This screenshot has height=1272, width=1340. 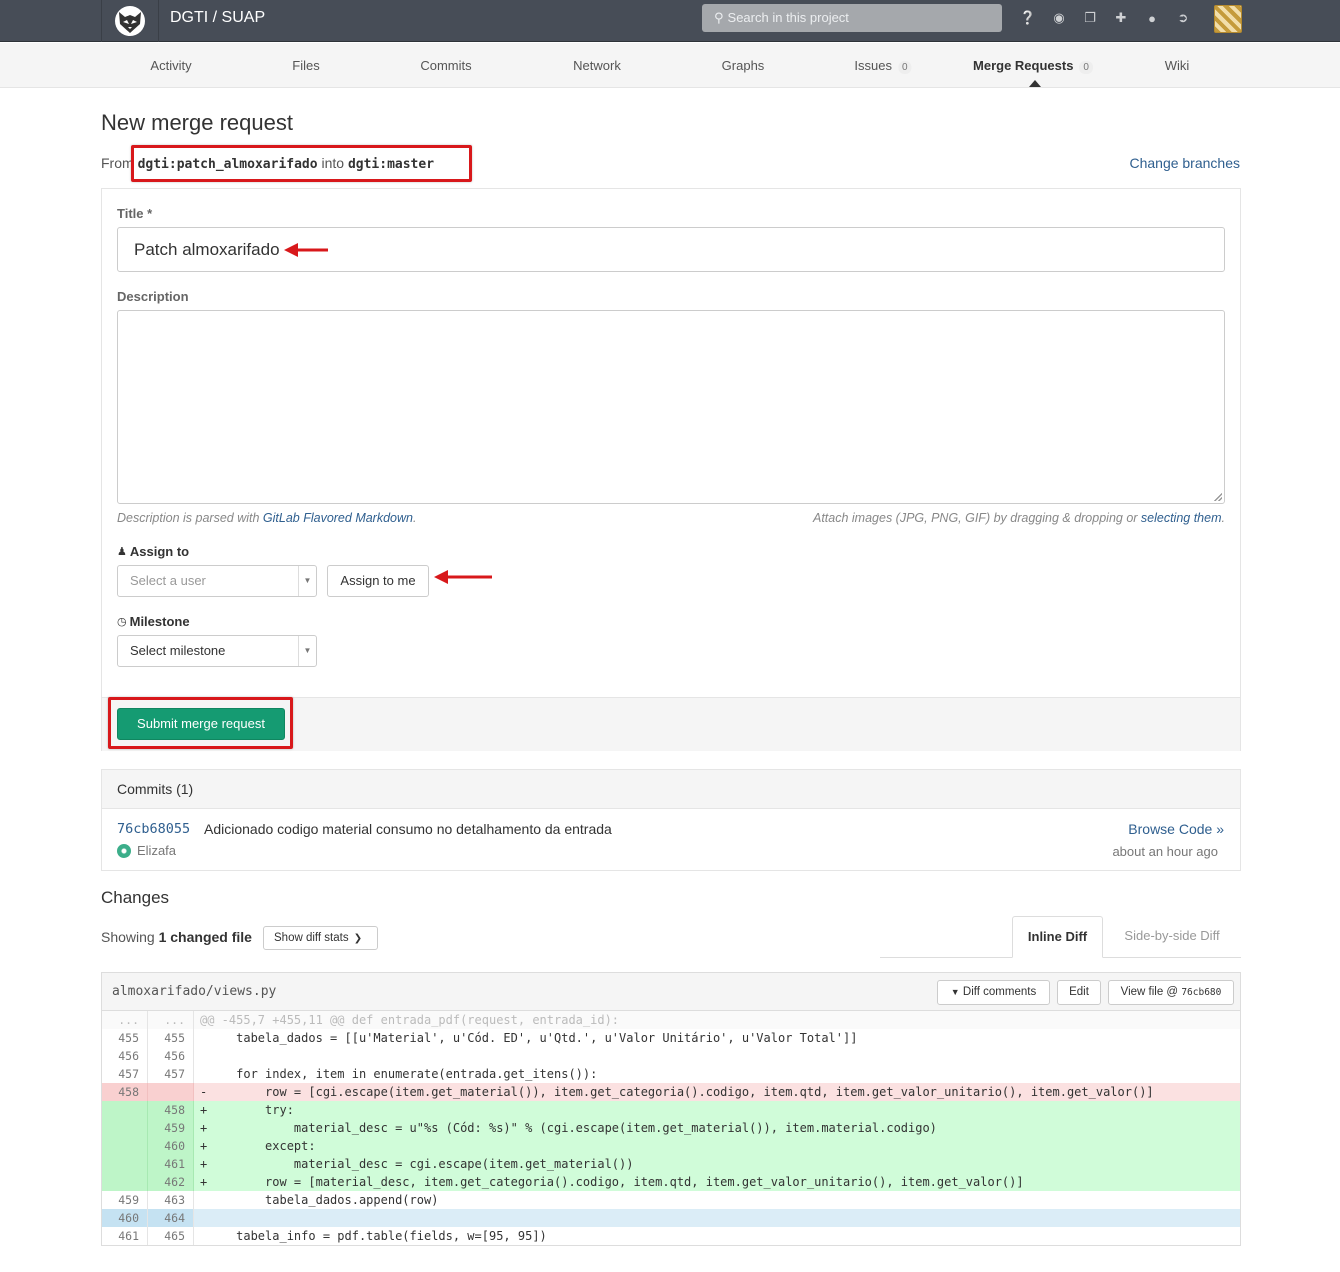 What do you see at coordinates (122, 552) in the screenshot?
I see `user-icon: ♟` at bounding box center [122, 552].